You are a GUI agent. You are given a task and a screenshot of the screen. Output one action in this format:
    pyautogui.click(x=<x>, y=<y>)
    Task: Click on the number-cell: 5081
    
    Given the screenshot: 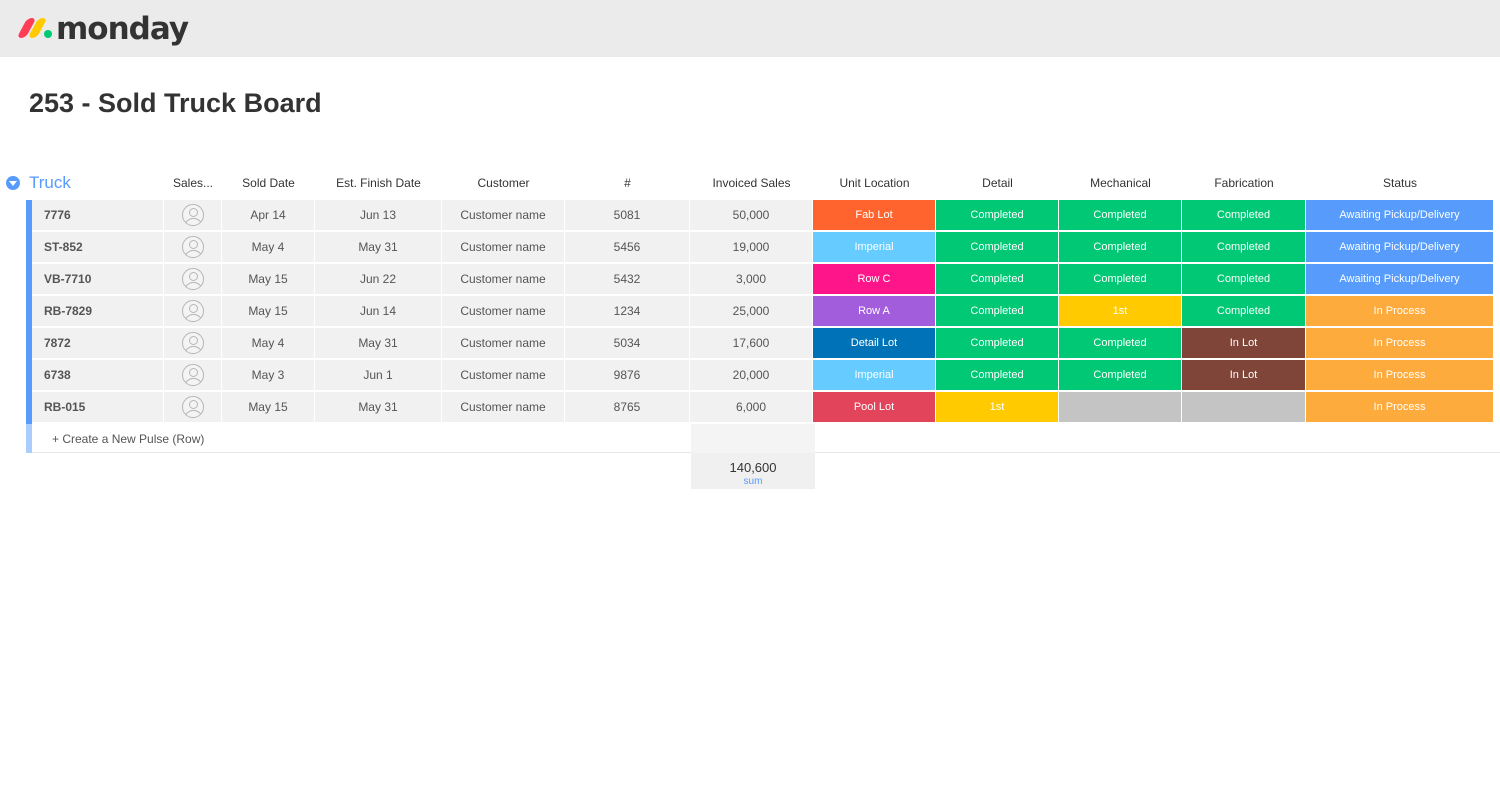 What is the action you would take?
    pyautogui.click(x=627, y=215)
    